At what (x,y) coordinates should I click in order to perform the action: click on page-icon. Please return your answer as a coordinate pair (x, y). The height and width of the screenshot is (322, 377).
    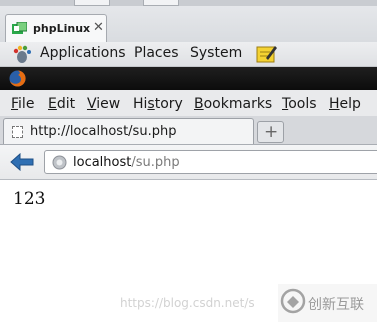
    Looking at the image, I should click on (17, 132).